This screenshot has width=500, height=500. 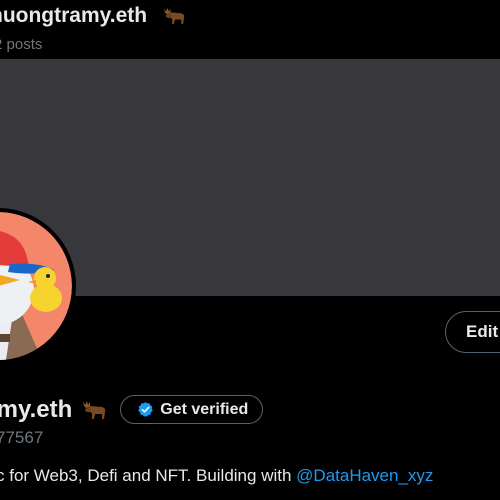 I want to click on verified-badge-icon, so click(x=145, y=409).